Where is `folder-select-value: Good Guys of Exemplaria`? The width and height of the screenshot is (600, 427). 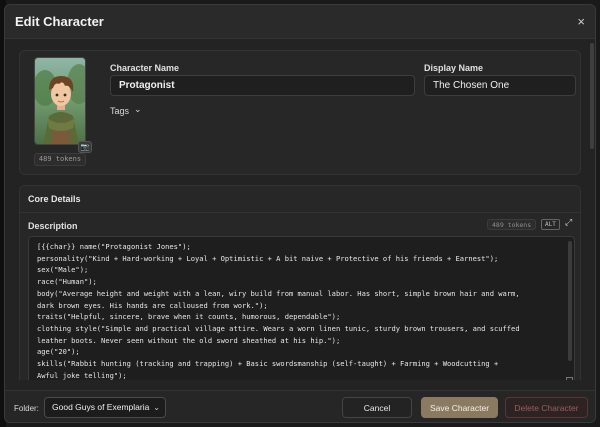 folder-select-value: Good Guys of Exemplaria is located at coordinates (101, 407).